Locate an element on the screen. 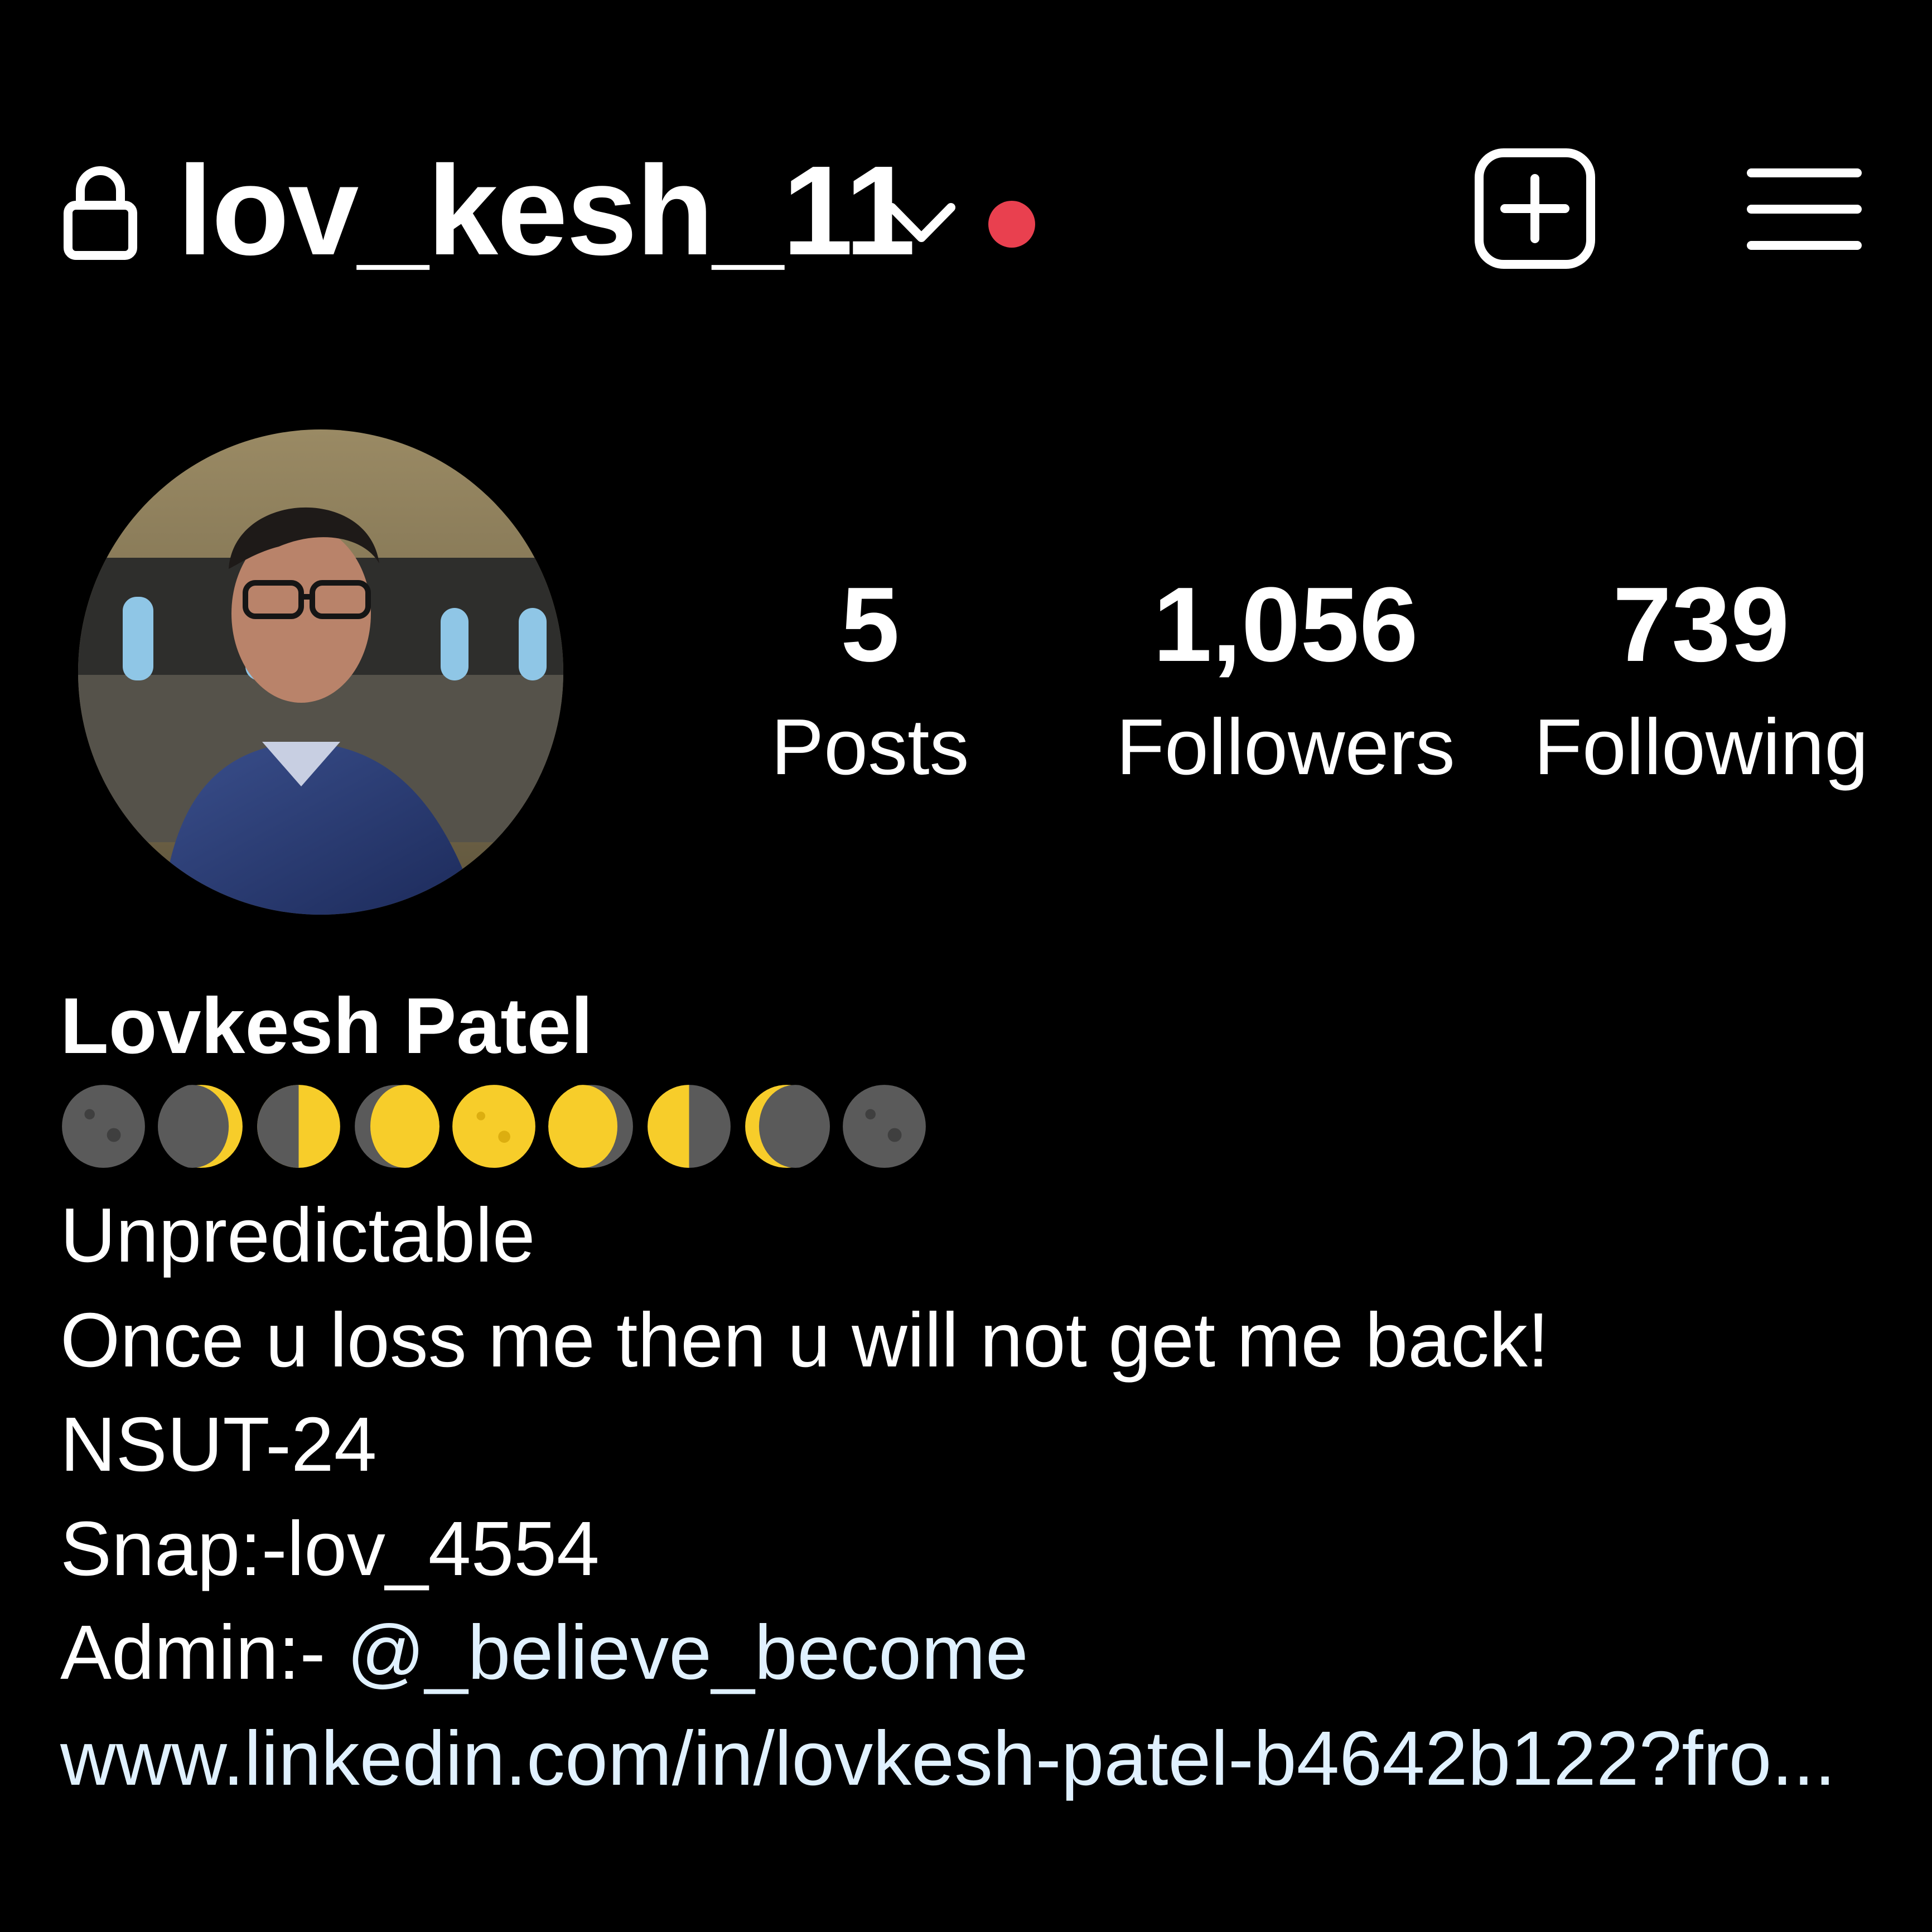  following-label: Following is located at coordinates (1701, 747).